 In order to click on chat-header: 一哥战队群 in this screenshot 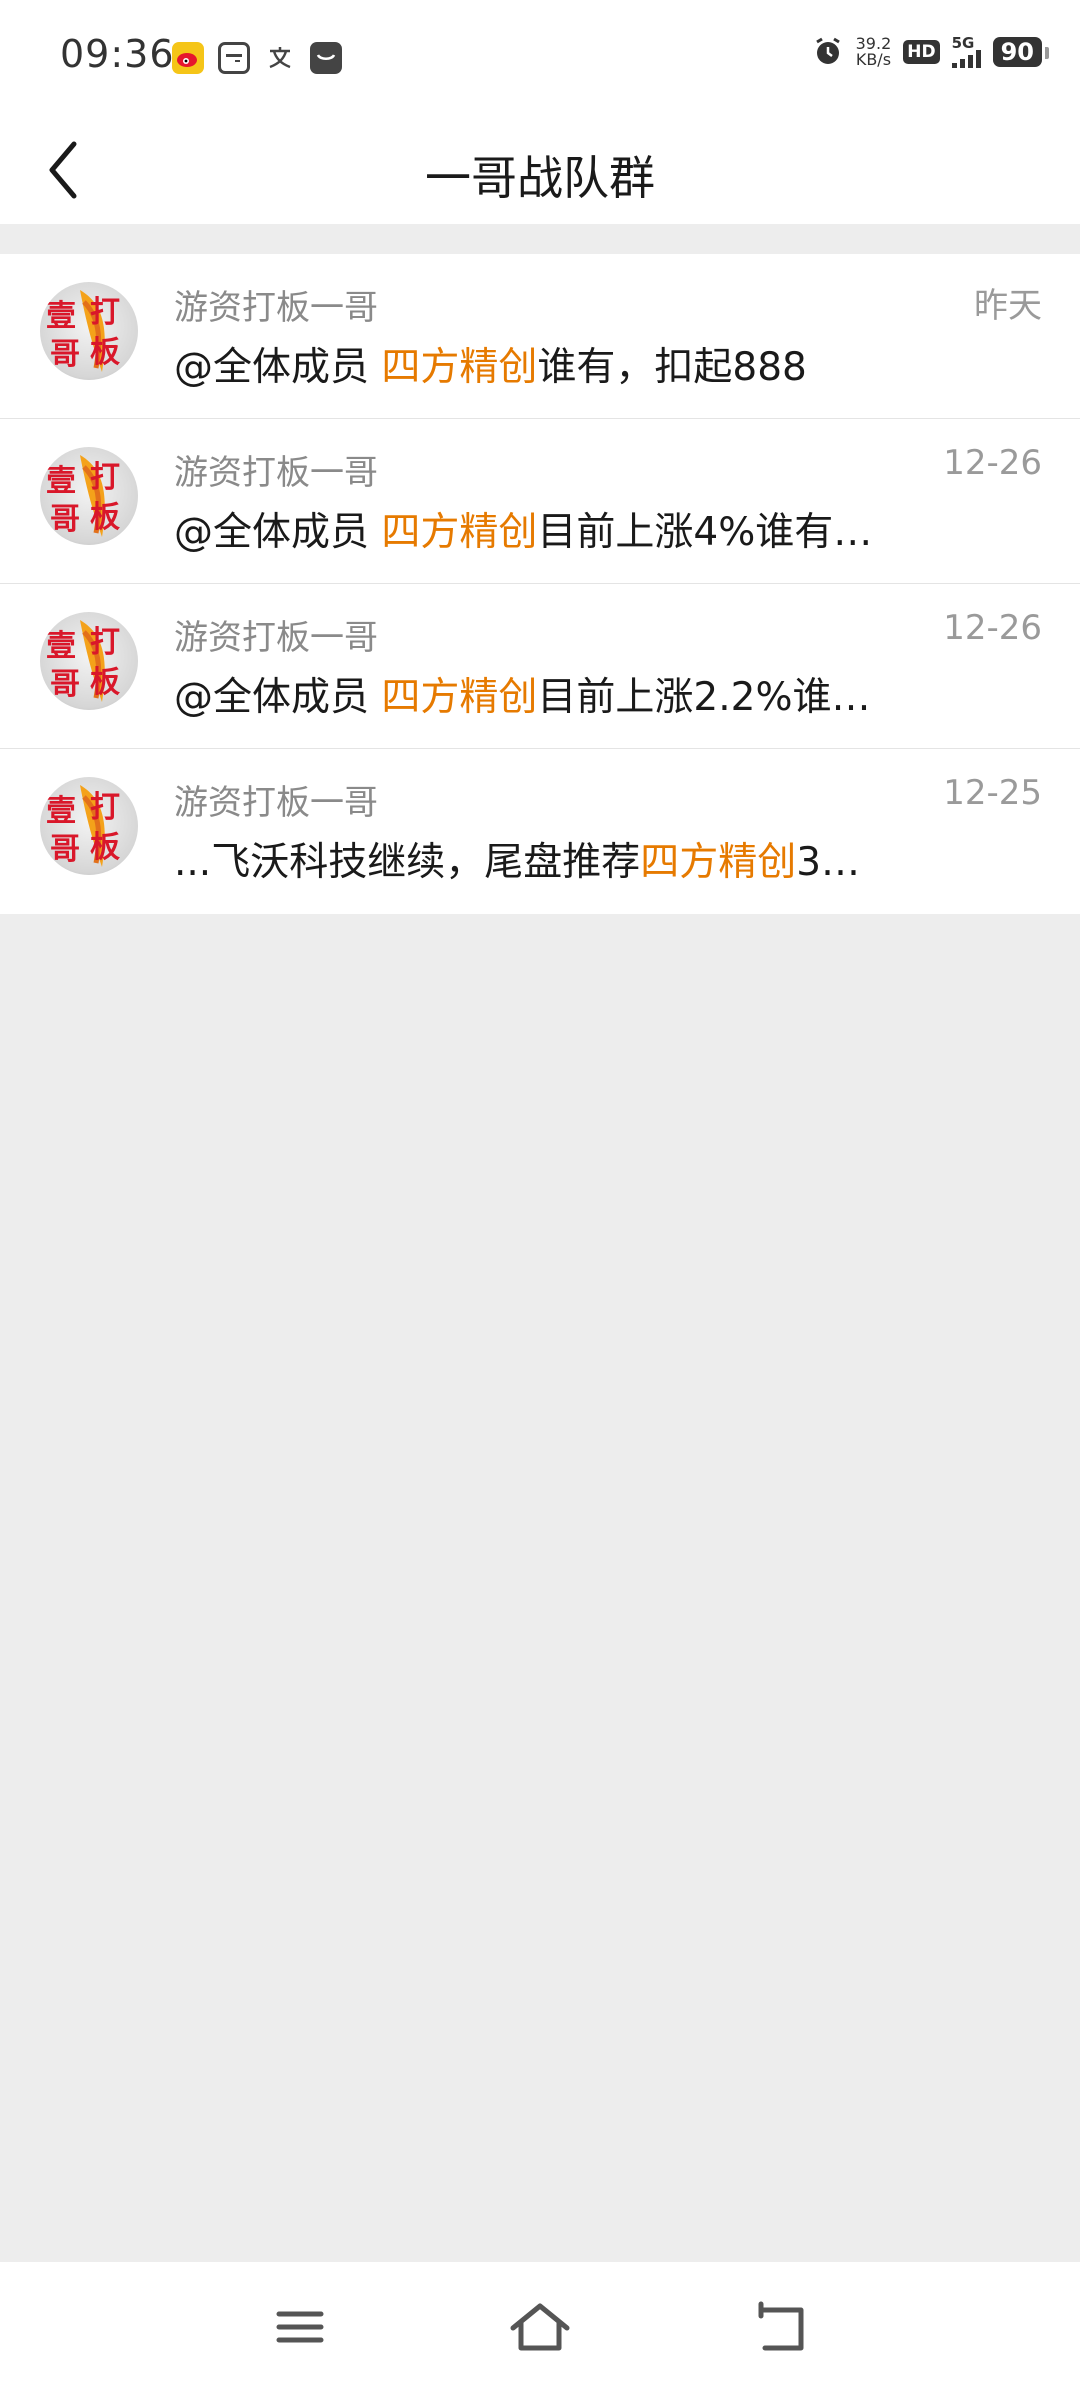, I will do `click(540, 170)`.